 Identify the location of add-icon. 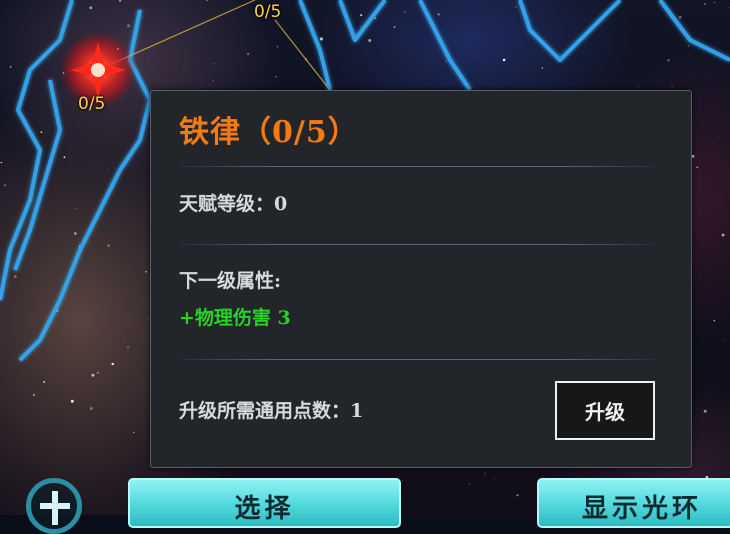
(54, 506).